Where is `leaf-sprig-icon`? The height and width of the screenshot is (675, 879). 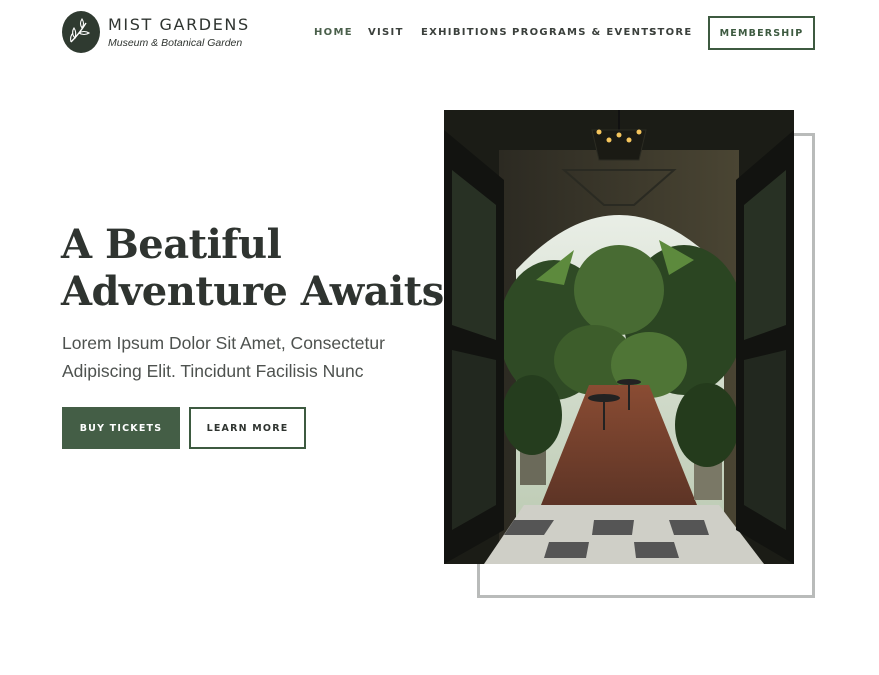
leaf-sprig-icon is located at coordinates (80, 30).